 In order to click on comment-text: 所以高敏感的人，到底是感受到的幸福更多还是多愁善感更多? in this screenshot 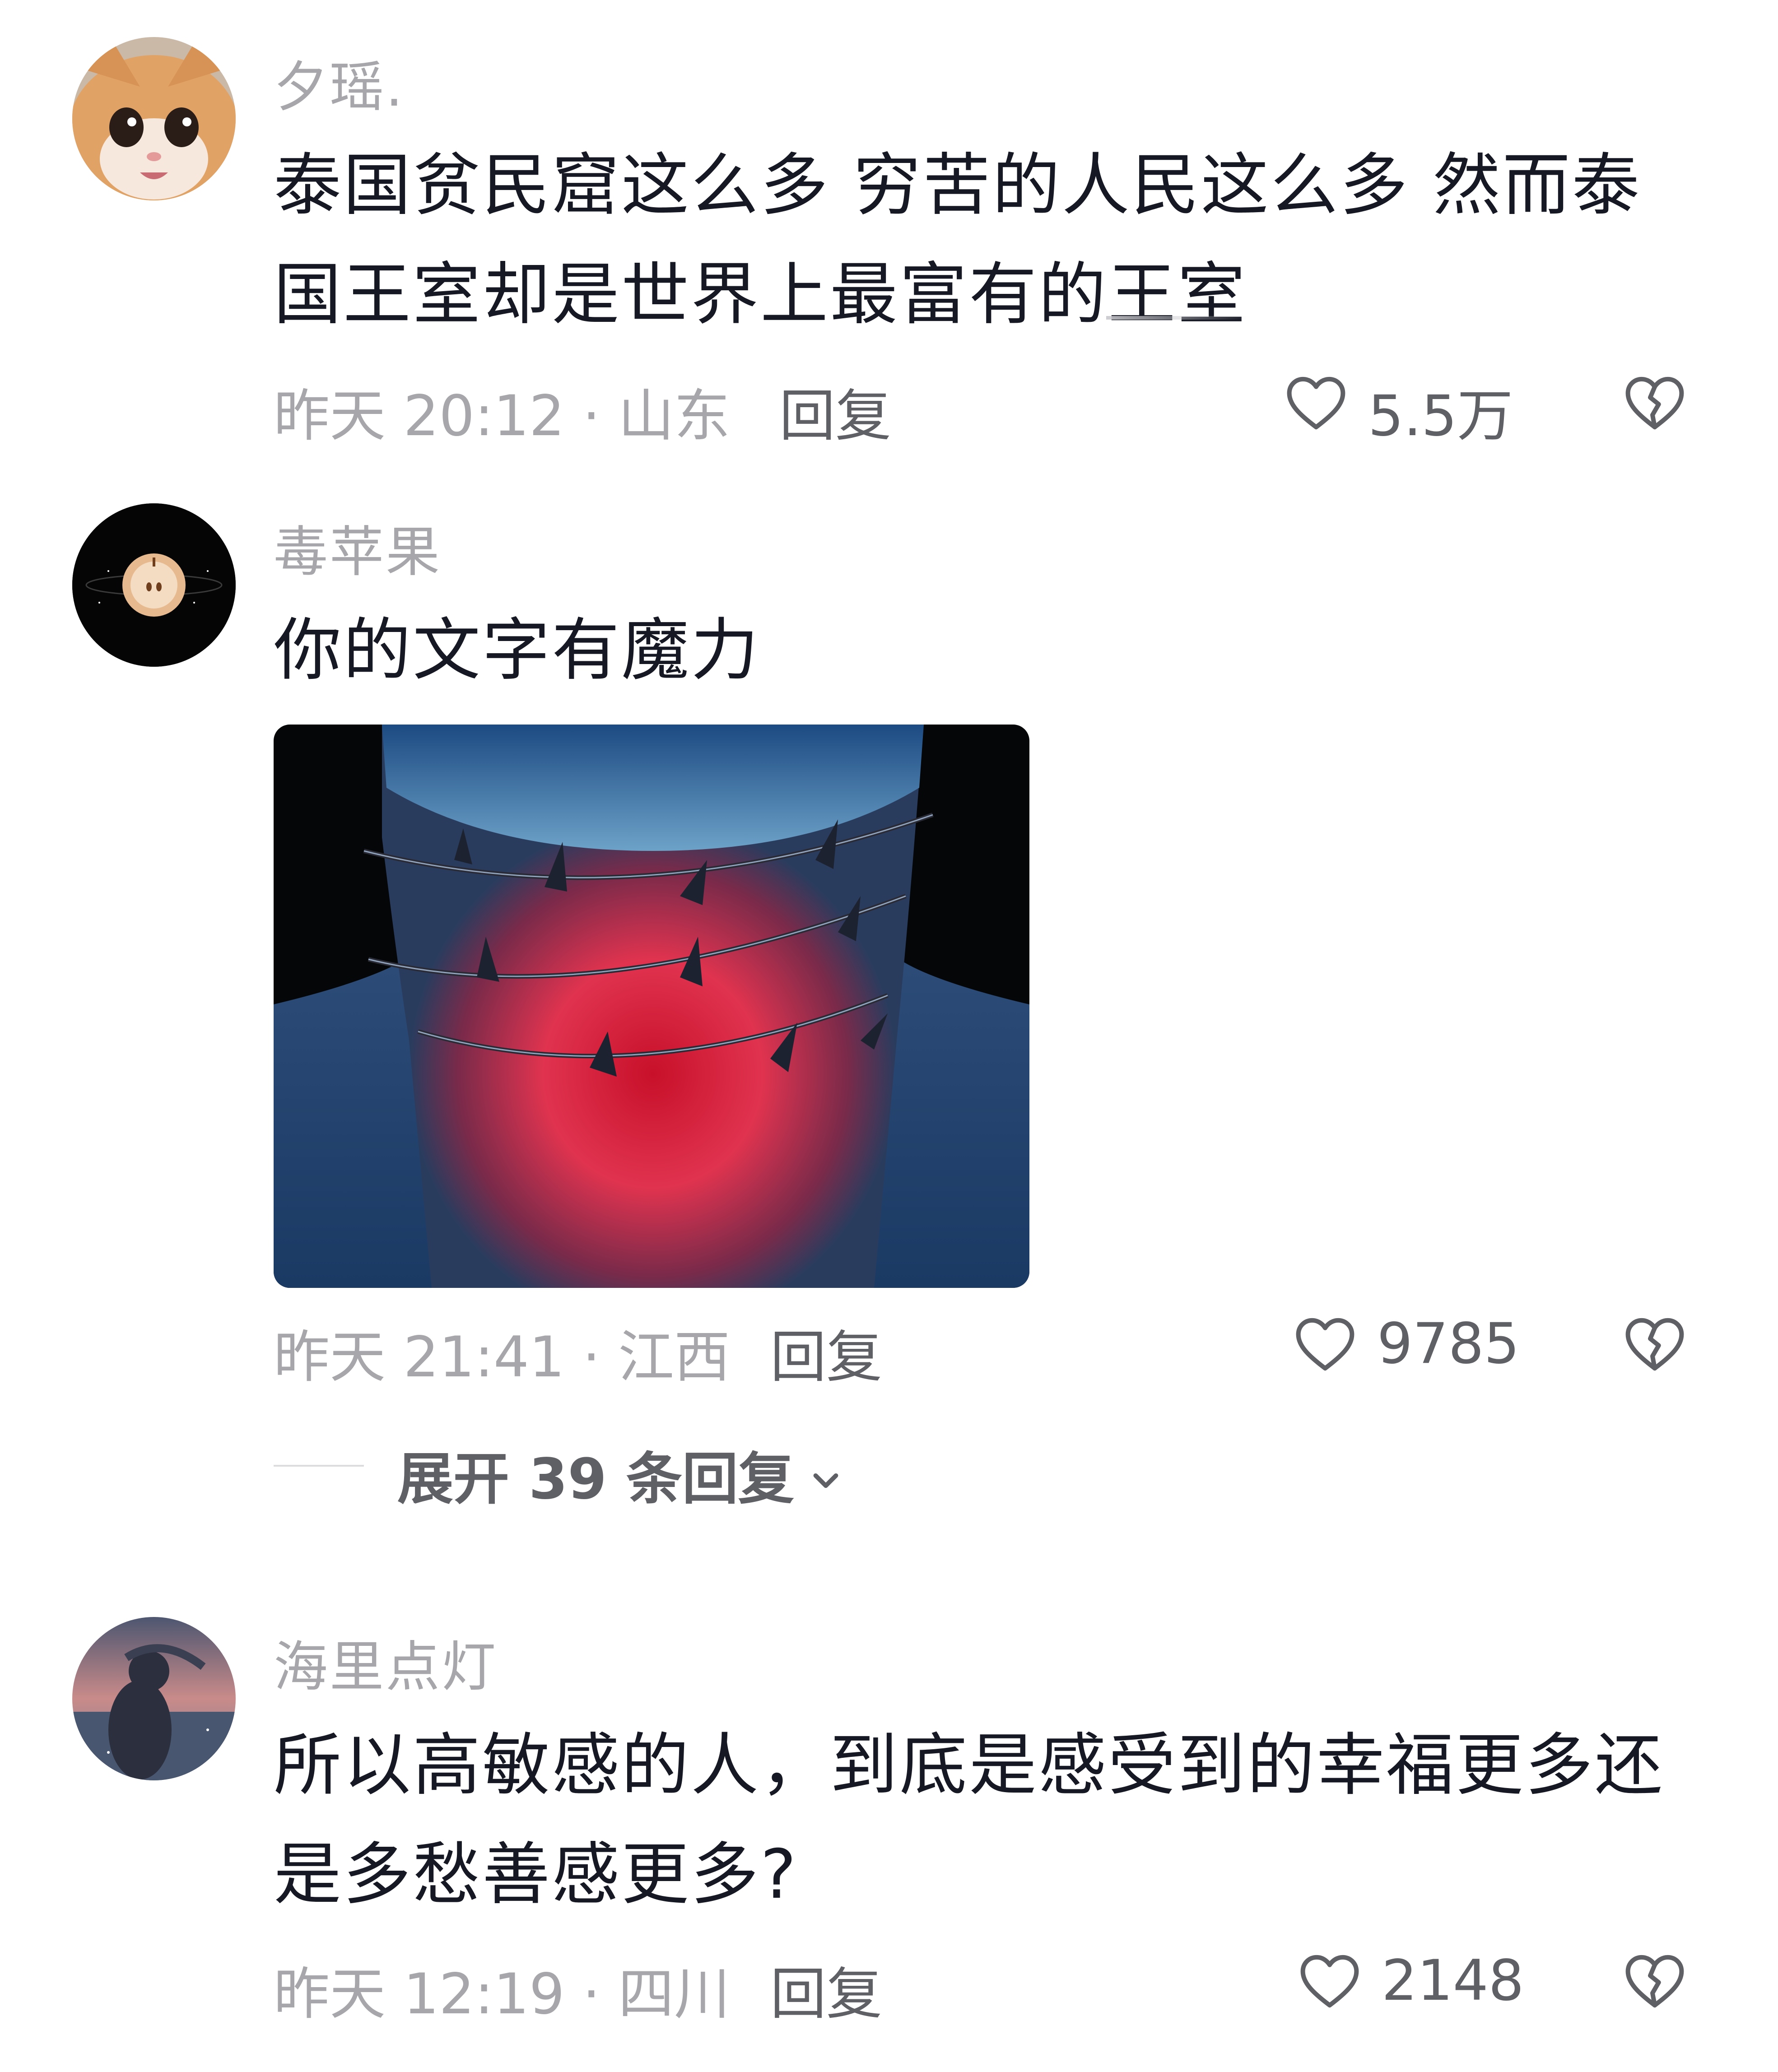, I will do `click(969, 1820)`.